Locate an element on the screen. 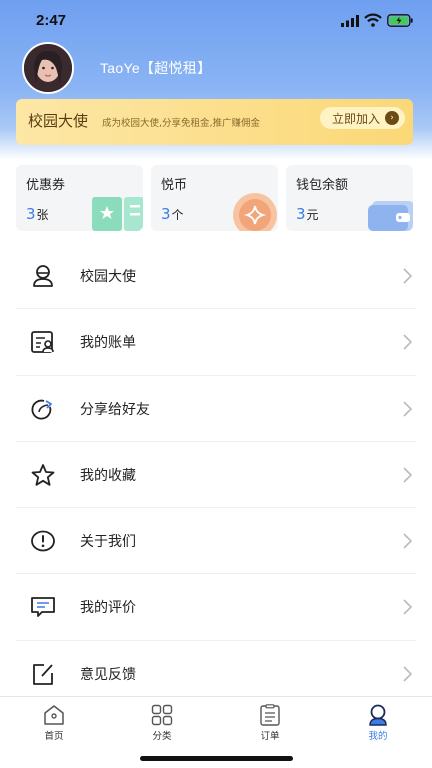 This screenshot has width=432, height=768. wallet-icon is located at coordinates (390, 216).